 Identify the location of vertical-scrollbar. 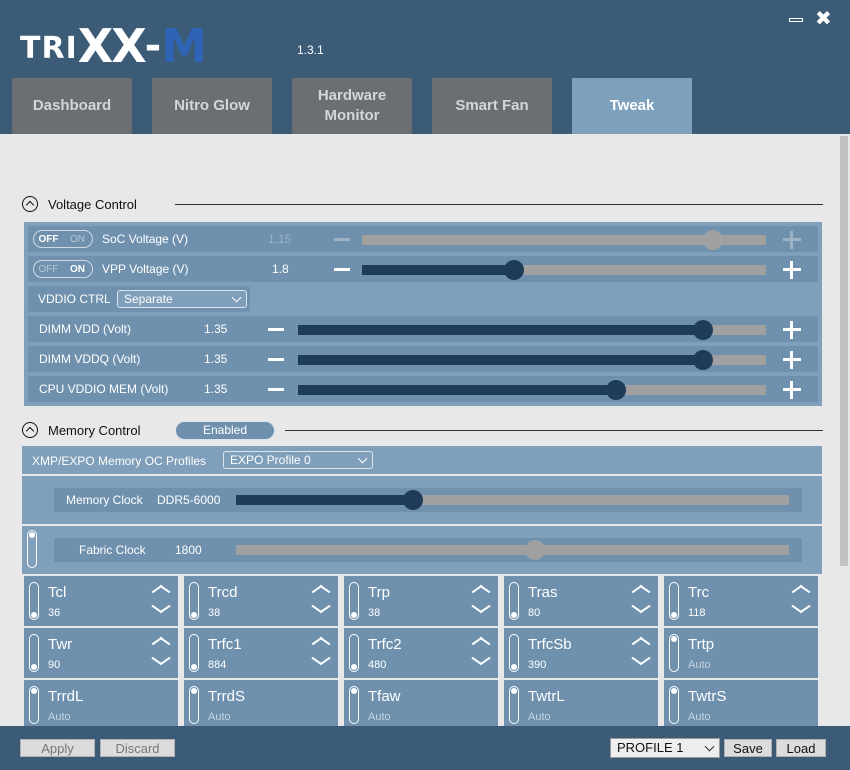
(844, 430).